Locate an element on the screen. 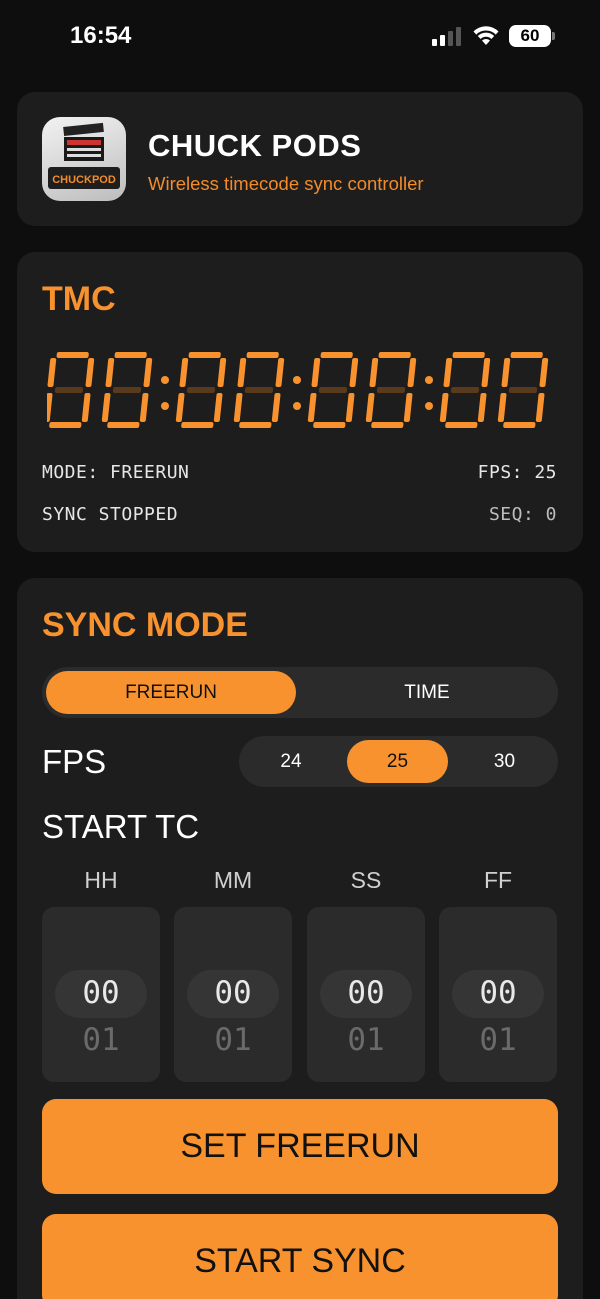 The width and height of the screenshot is (600, 1299). mode-option-freerun: FREERUN is located at coordinates (171, 692).